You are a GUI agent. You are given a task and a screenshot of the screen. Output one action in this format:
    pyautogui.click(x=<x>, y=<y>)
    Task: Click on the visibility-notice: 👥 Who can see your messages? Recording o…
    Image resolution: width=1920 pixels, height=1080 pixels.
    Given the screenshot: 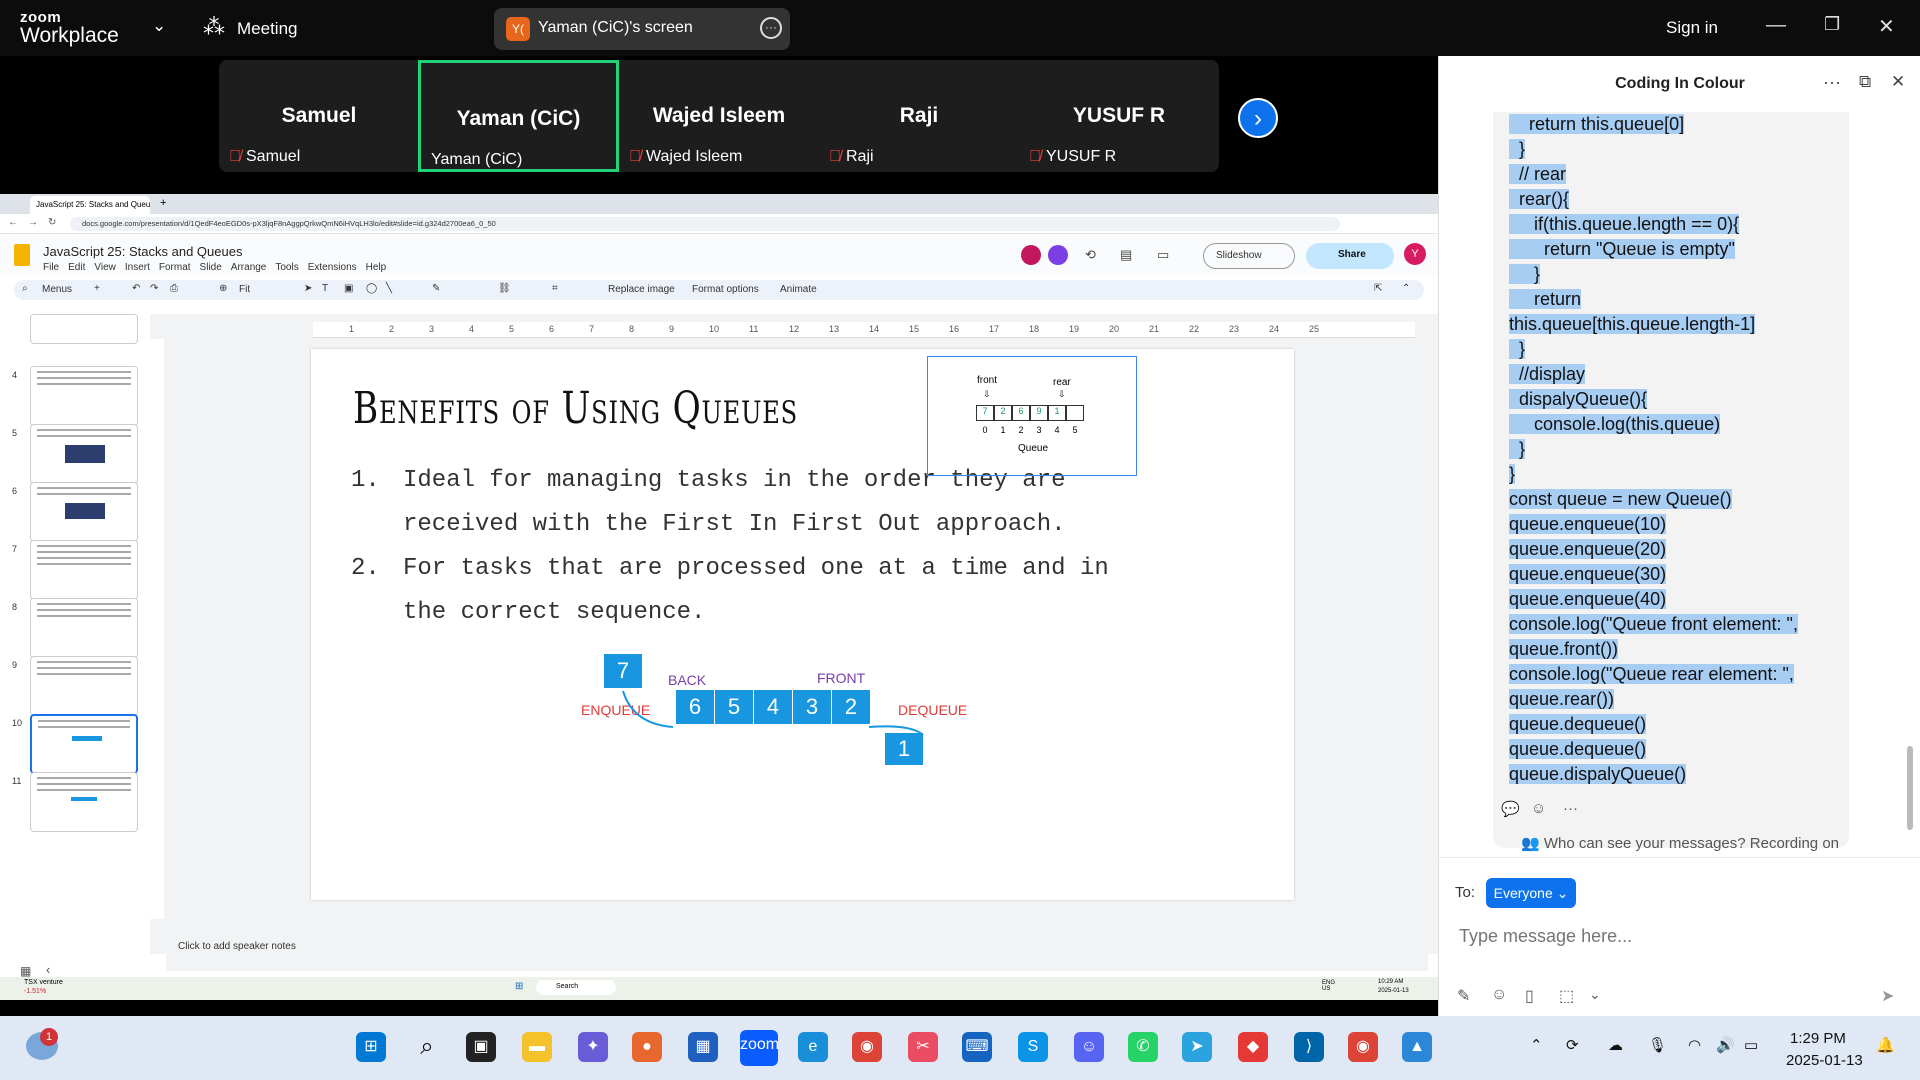 What is the action you would take?
    pyautogui.click(x=1679, y=843)
    